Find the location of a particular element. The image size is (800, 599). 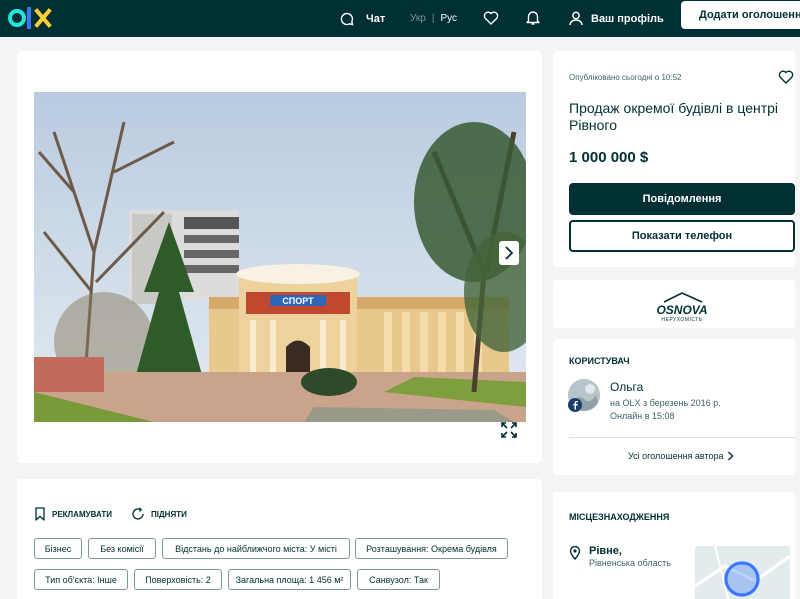

promote-action: РЕКЛАМУВАТИ is located at coordinates (73, 514).